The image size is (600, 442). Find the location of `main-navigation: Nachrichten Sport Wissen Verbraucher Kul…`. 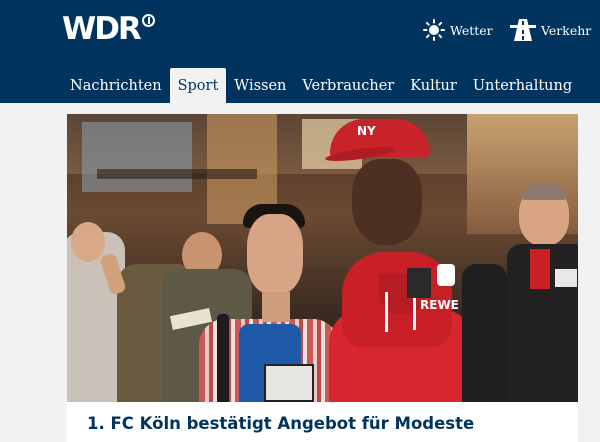

main-navigation: Nachrichten Sport Wissen Verbraucher Kul… is located at coordinates (321, 85).